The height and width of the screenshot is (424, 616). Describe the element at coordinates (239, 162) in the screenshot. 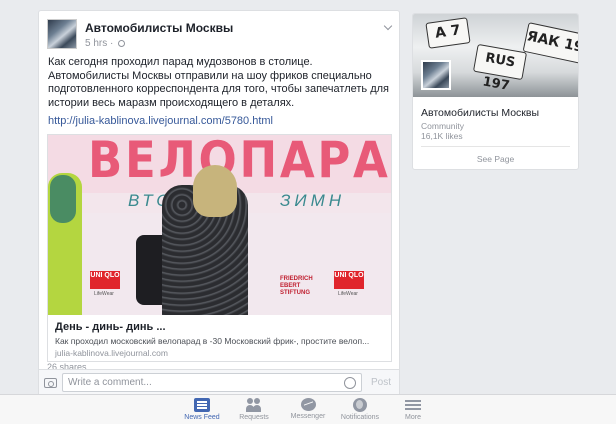

I see `banner-headline: ВЕЛОПАРА` at that location.